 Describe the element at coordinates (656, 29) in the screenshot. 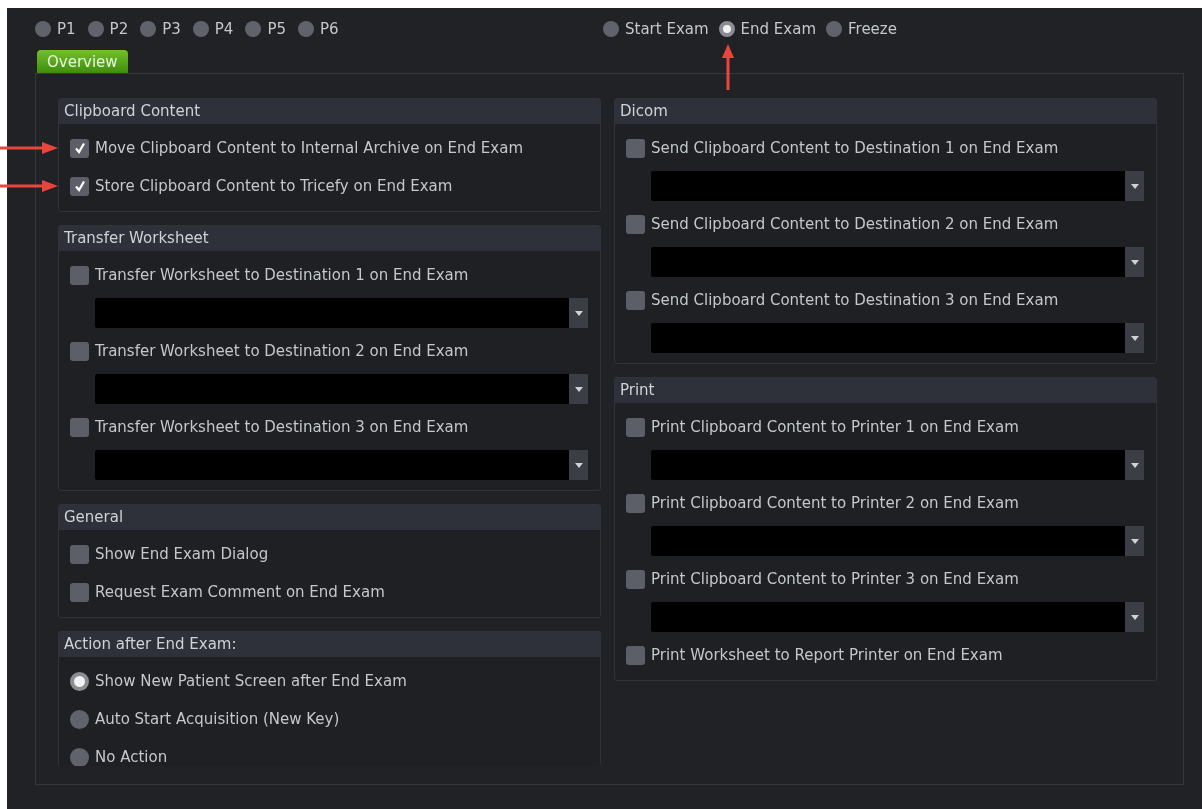

I see `trigger-radio: Start Exam` at that location.